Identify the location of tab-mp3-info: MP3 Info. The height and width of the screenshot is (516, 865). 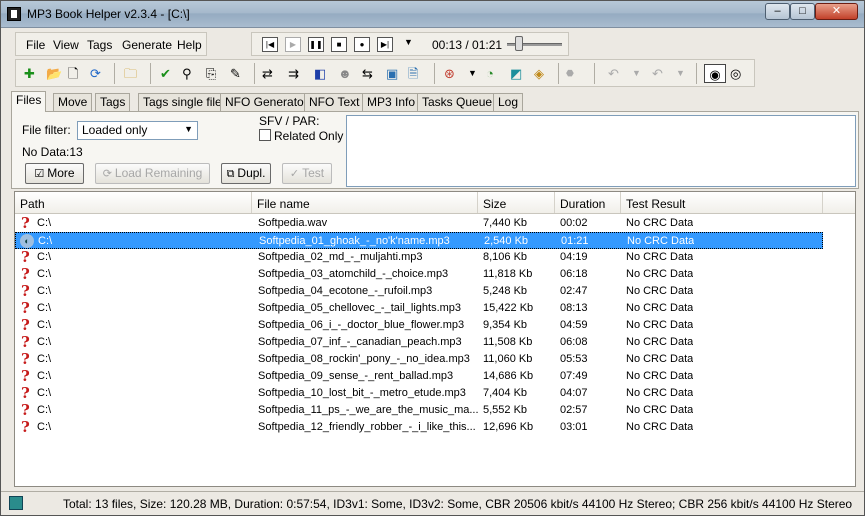
(391, 102).